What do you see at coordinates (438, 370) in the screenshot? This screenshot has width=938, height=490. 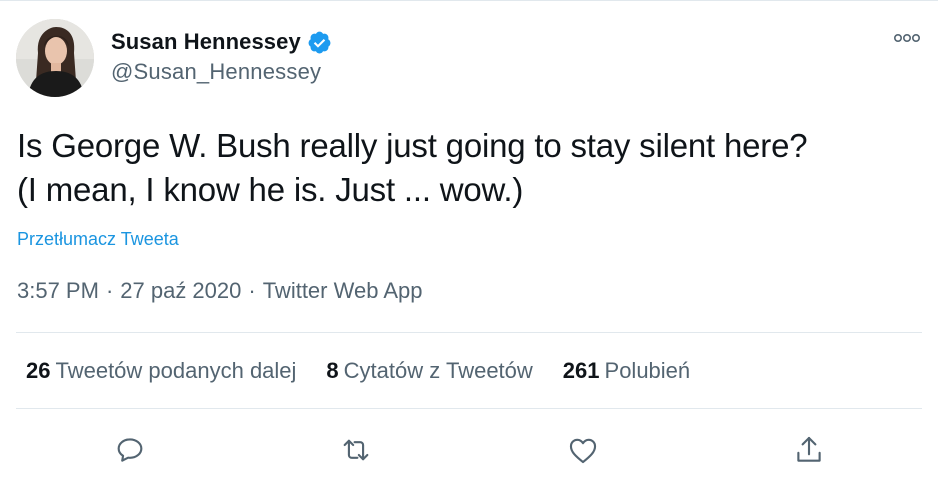 I see `quotes-label: Cytatów z Tweetów` at bounding box center [438, 370].